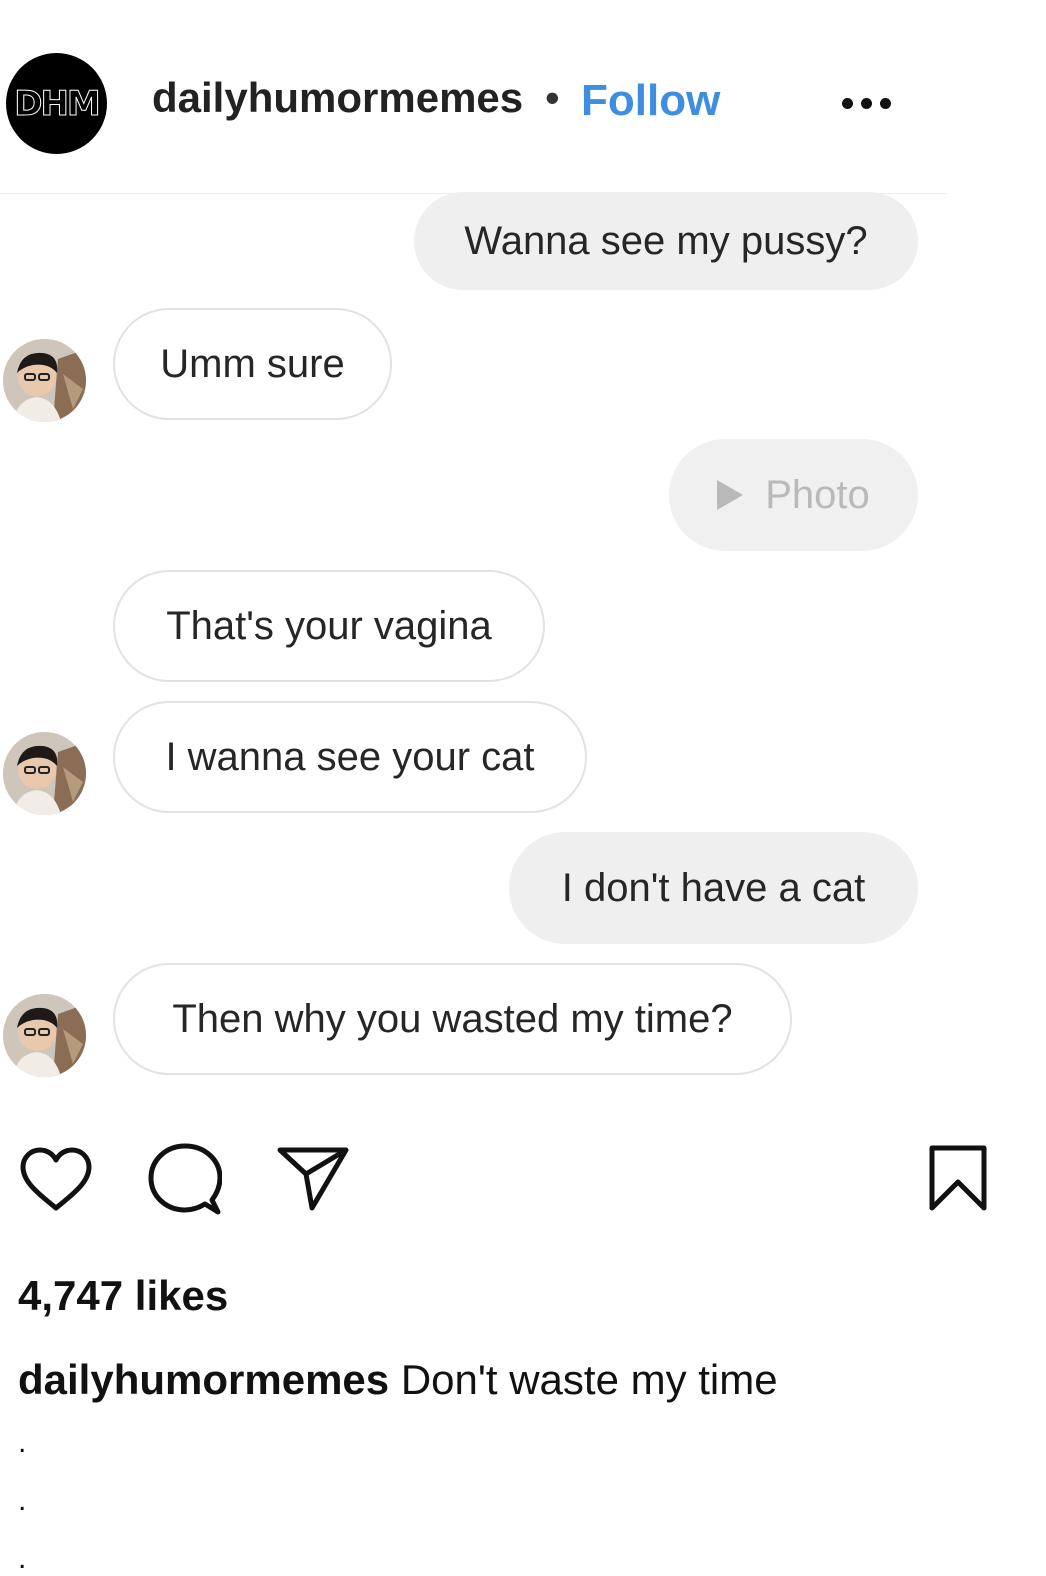 Image resolution: width=1046 pixels, height=1576 pixels. Describe the element at coordinates (56, 1180) in the screenshot. I see `heart-icon` at that location.